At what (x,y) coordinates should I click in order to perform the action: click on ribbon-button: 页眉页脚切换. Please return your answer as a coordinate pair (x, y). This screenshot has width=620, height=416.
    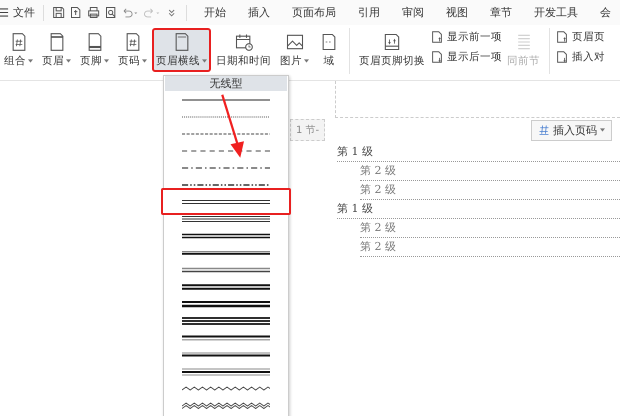
    Looking at the image, I should click on (392, 50).